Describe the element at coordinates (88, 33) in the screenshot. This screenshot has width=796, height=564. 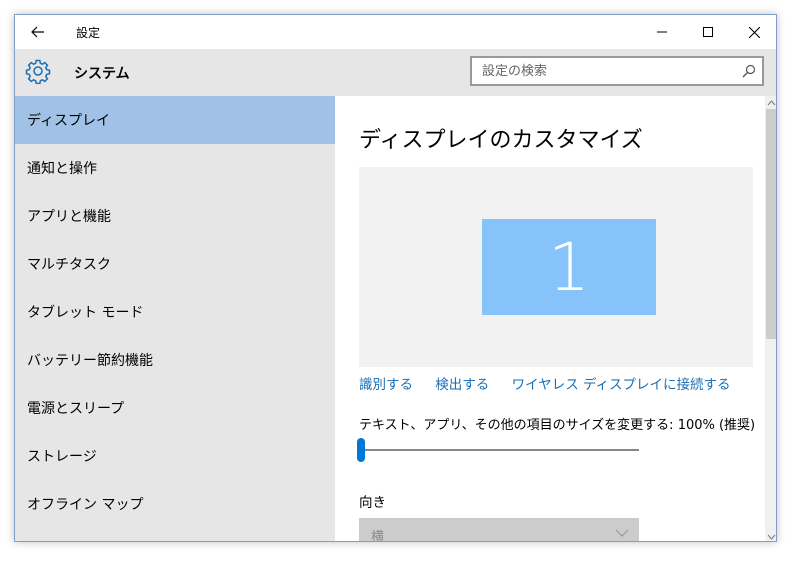
I see `window-title: 設定` at that location.